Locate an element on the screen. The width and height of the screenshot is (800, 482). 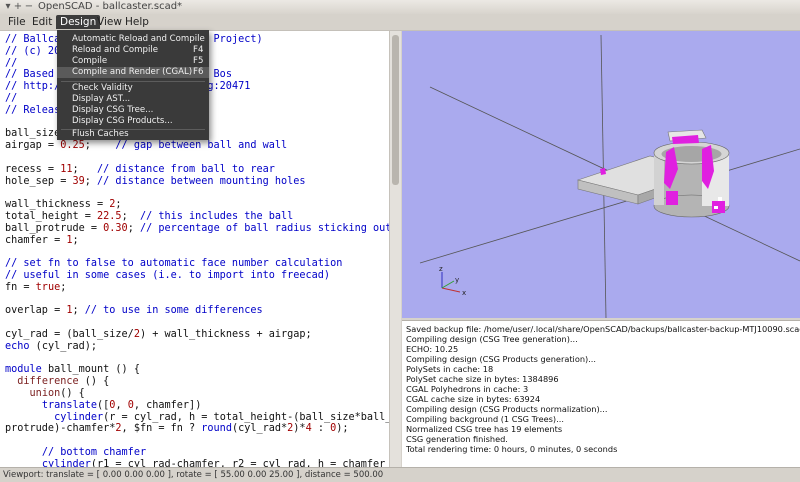
console-line: CGAL cache size in bytes: 63924 is located at coordinates (473, 399).